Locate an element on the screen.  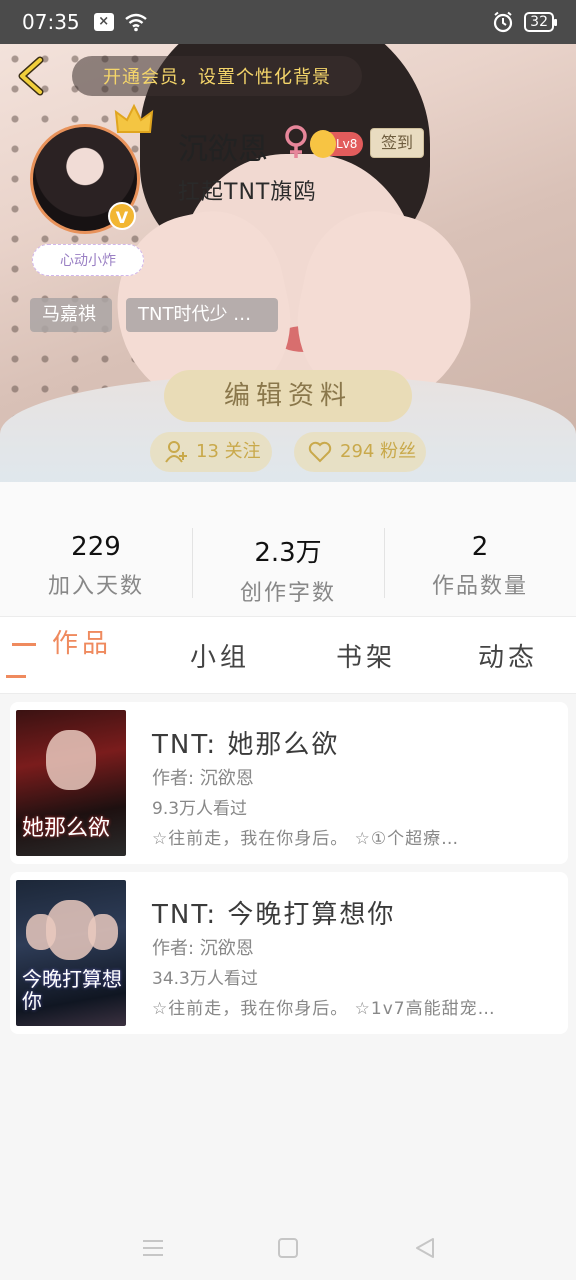
back-arrow-icon is located at coordinates (32, 76).